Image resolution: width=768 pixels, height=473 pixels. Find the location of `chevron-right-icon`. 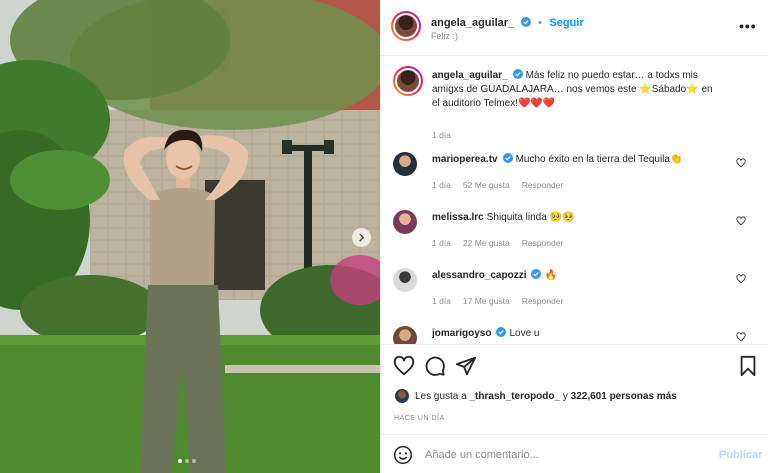

chevron-right-icon is located at coordinates (362, 237).